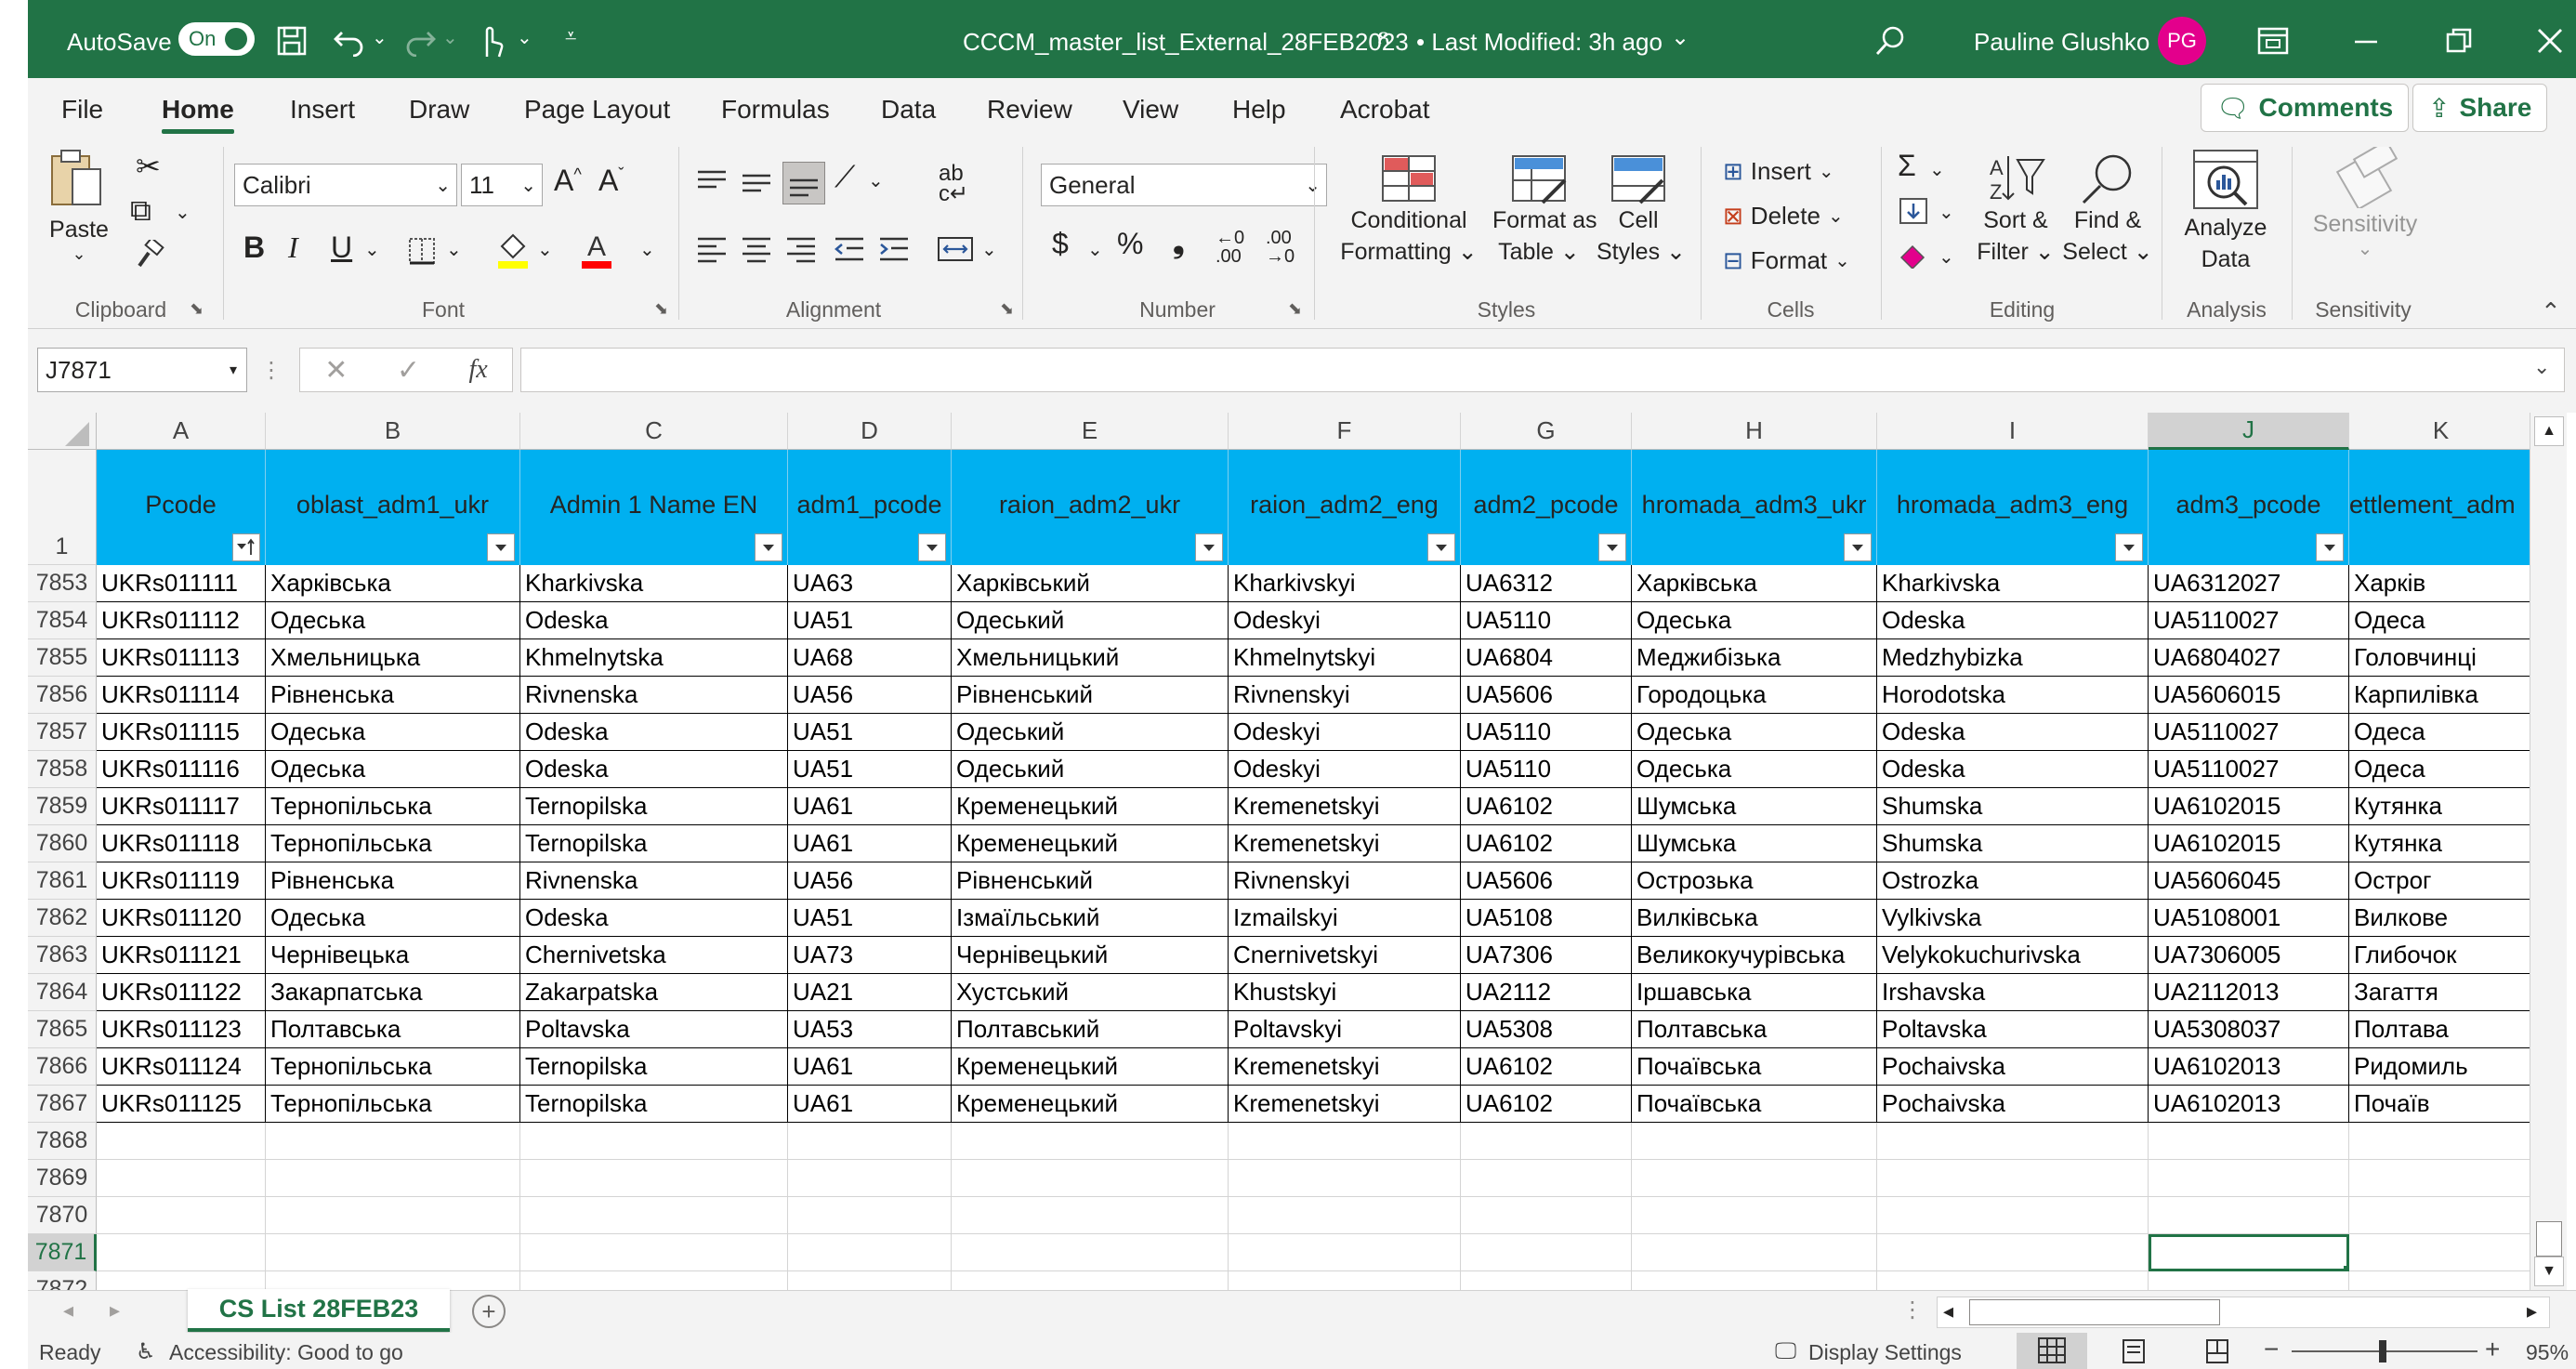 This screenshot has width=2576, height=1369. I want to click on tab-formulas: Formulas, so click(775, 110).